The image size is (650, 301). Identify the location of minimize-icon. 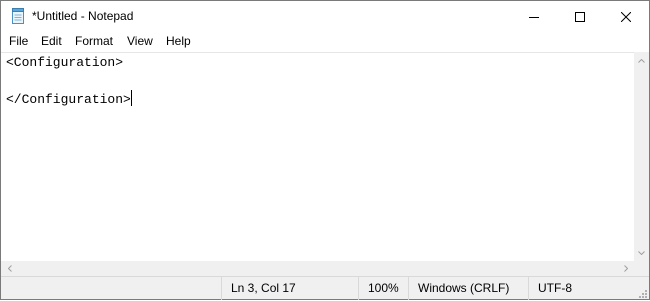
(534, 17).